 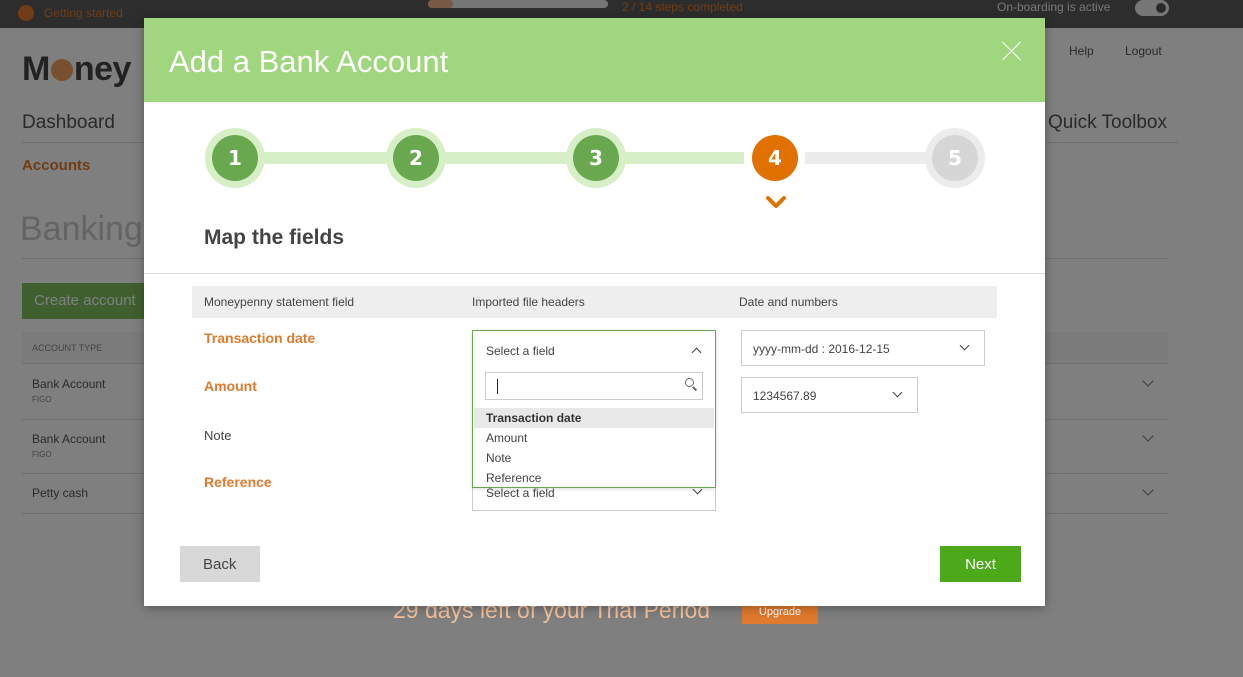 I want to click on section-divider, so click(x=594, y=273).